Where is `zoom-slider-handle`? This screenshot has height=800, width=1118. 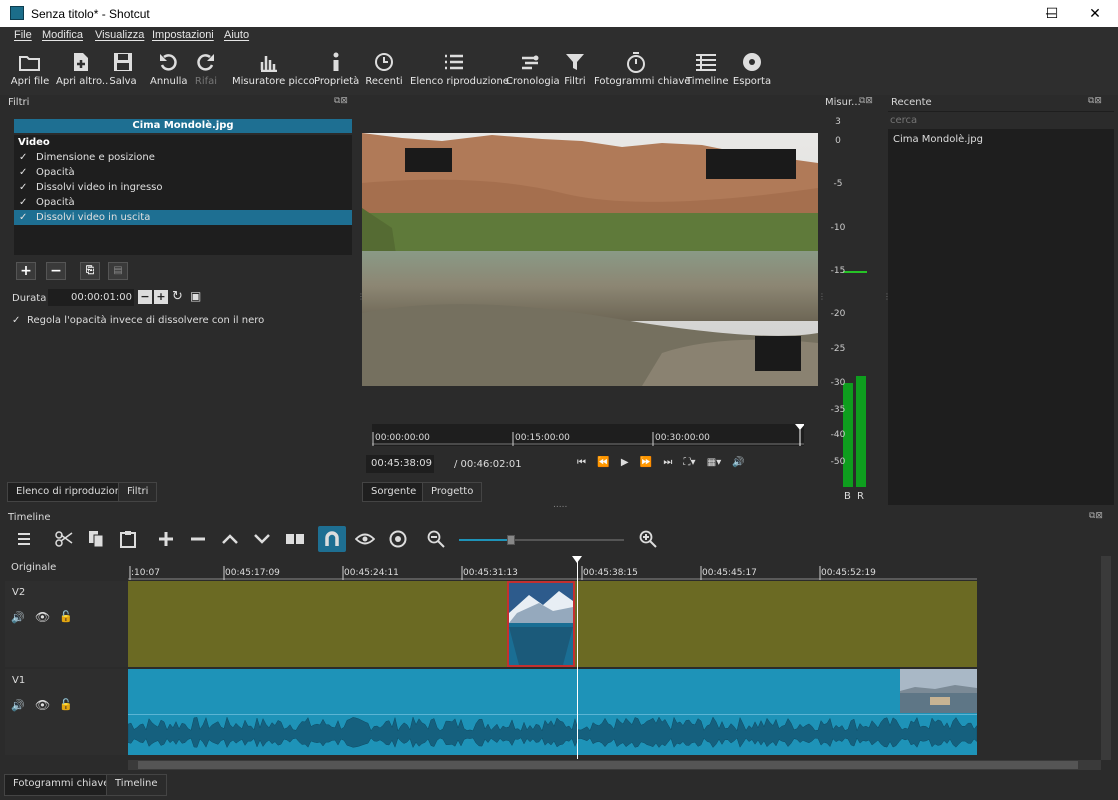
zoom-slider-handle is located at coordinates (511, 540).